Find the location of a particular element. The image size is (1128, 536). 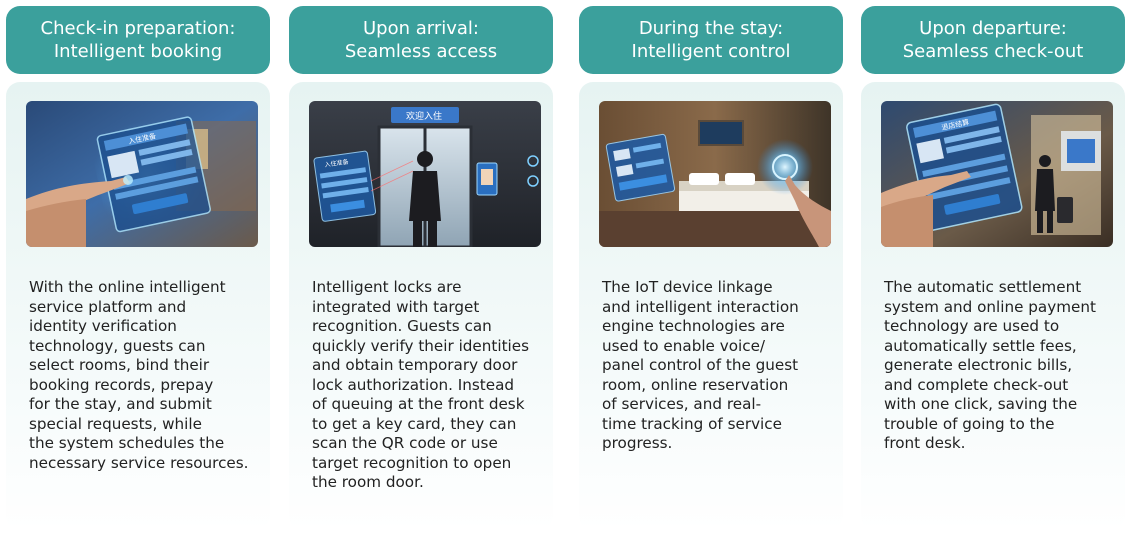

text-line: Intelligent locks are is located at coordinates (387, 287).